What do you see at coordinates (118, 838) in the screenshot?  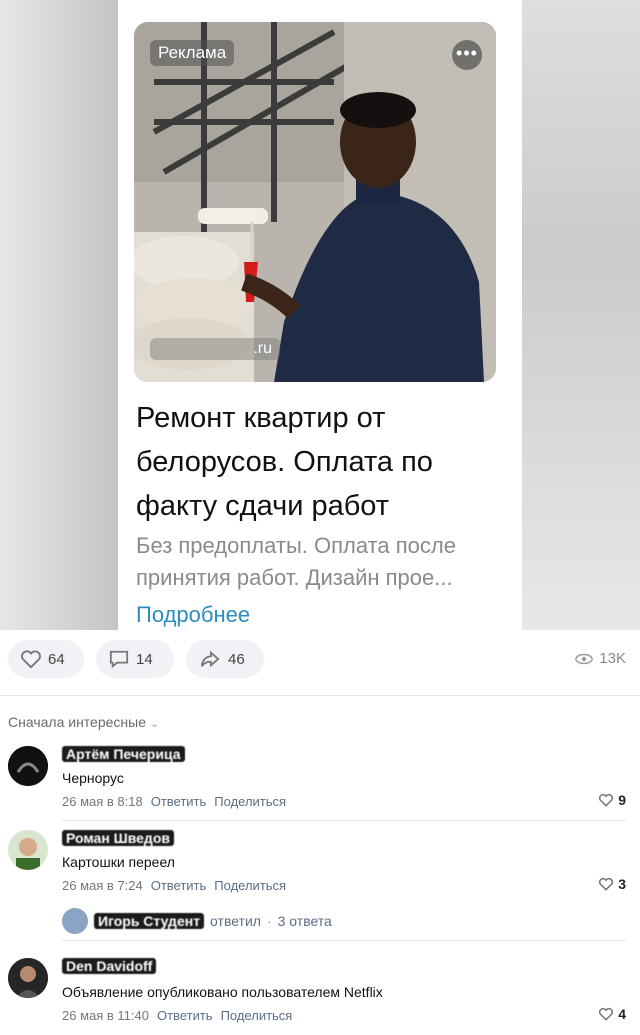 I see `comment-author: Роман Шведов` at bounding box center [118, 838].